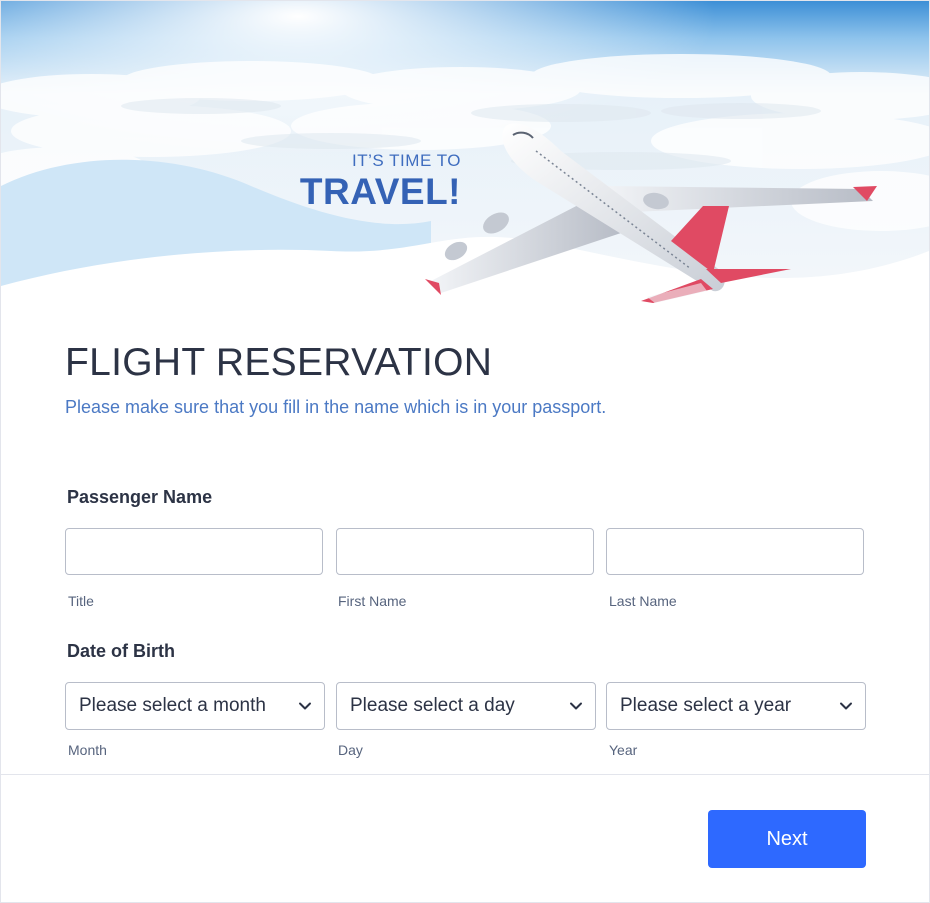 This screenshot has width=930, height=903. What do you see at coordinates (172, 705) in the screenshot?
I see `month-select-value: Please select a month` at bounding box center [172, 705].